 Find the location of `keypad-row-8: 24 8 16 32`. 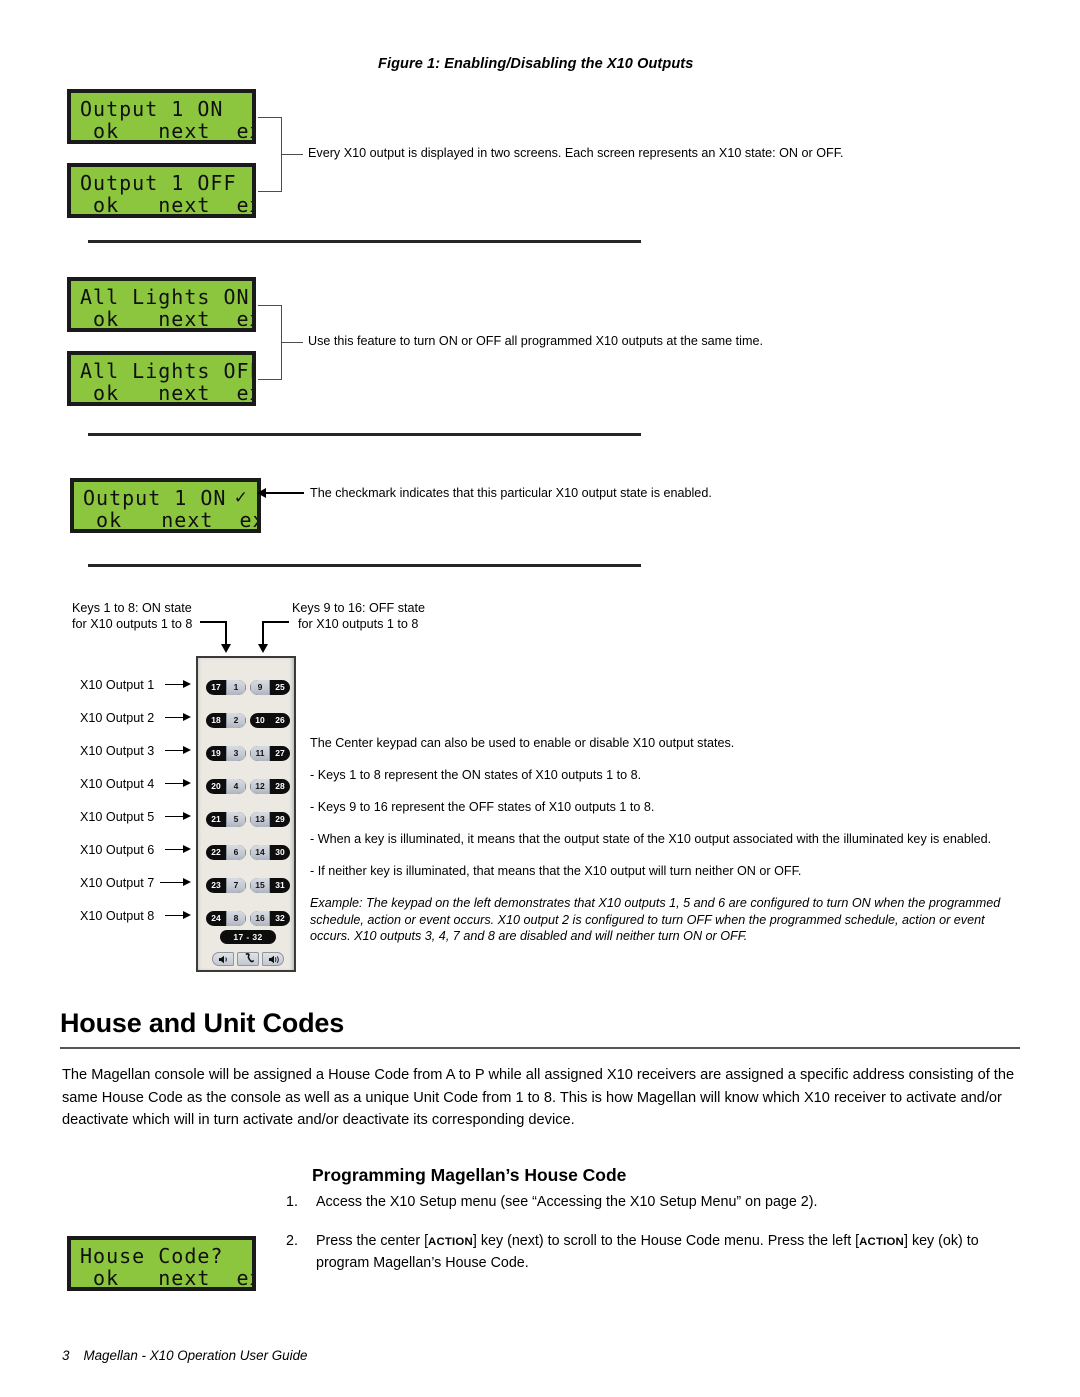

keypad-row-8: 24 8 16 32 is located at coordinates (248, 918).